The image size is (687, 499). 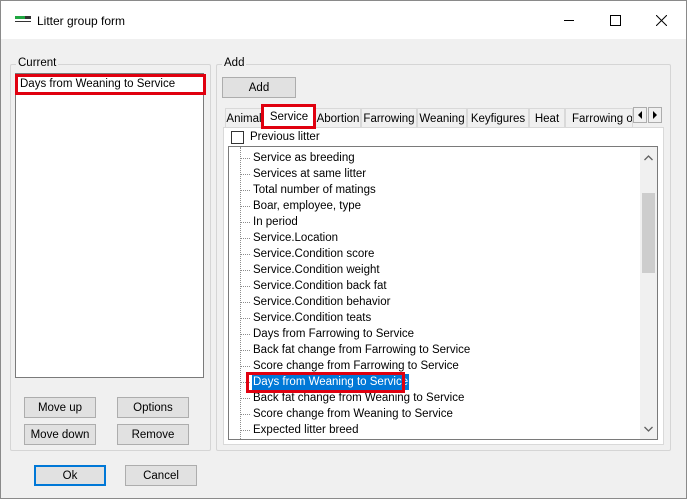 I want to click on tree-item: Services at same litter, so click(x=309, y=174).